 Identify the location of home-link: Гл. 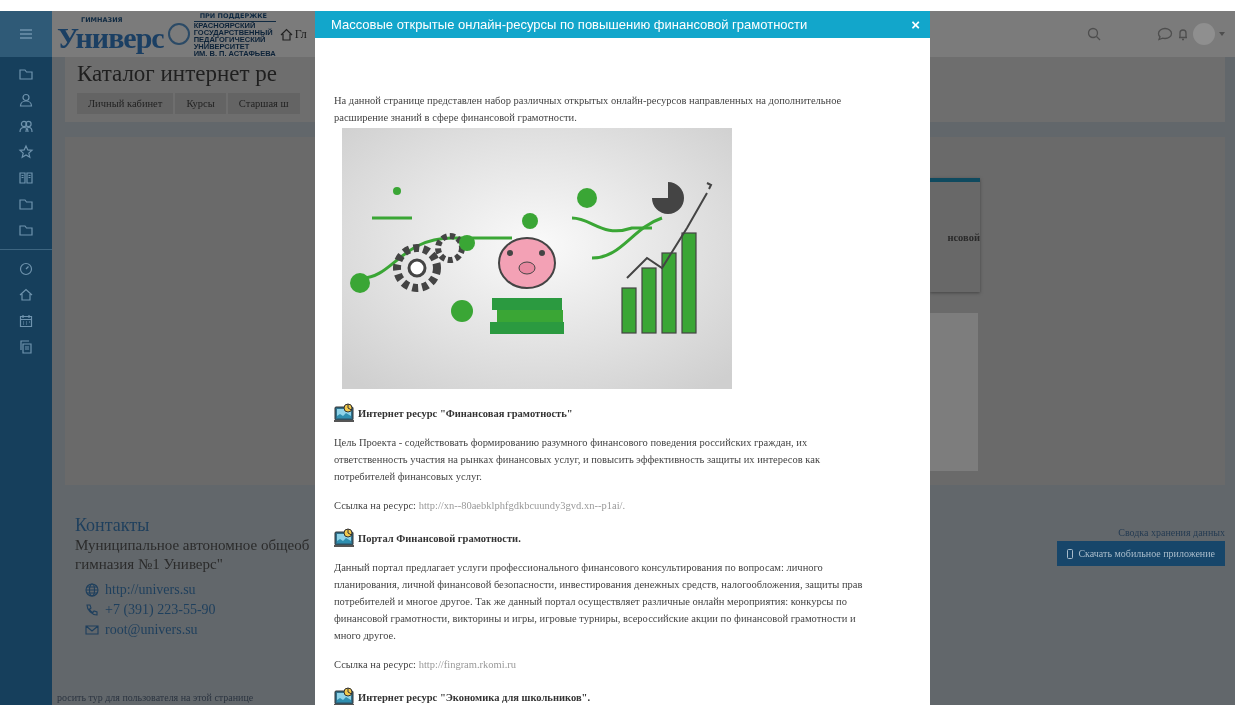
(300, 34).